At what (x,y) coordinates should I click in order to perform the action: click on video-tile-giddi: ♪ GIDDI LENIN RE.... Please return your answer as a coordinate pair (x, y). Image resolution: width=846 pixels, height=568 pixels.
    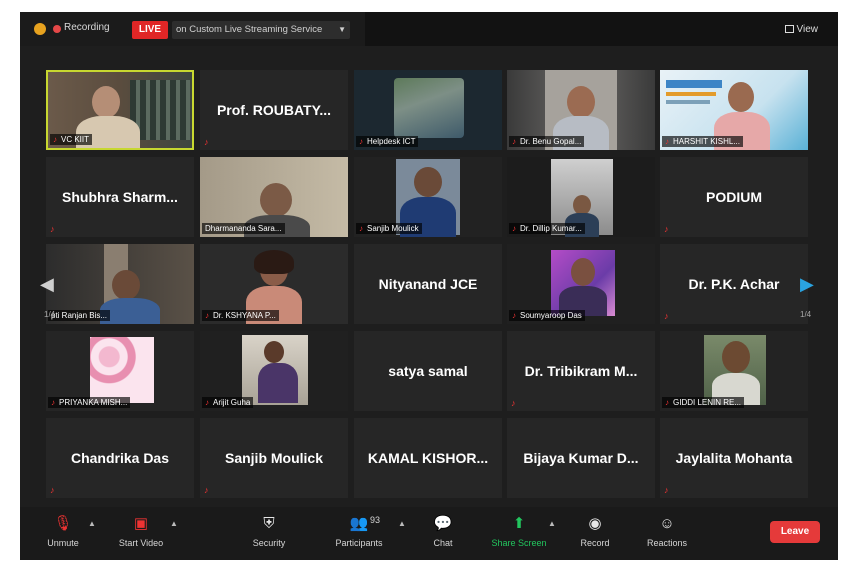
    Looking at the image, I should click on (734, 371).